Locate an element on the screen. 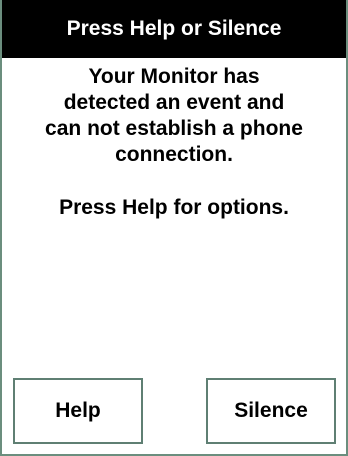  help-instruction: Press Help for options. is located at coordinates (174, 207).